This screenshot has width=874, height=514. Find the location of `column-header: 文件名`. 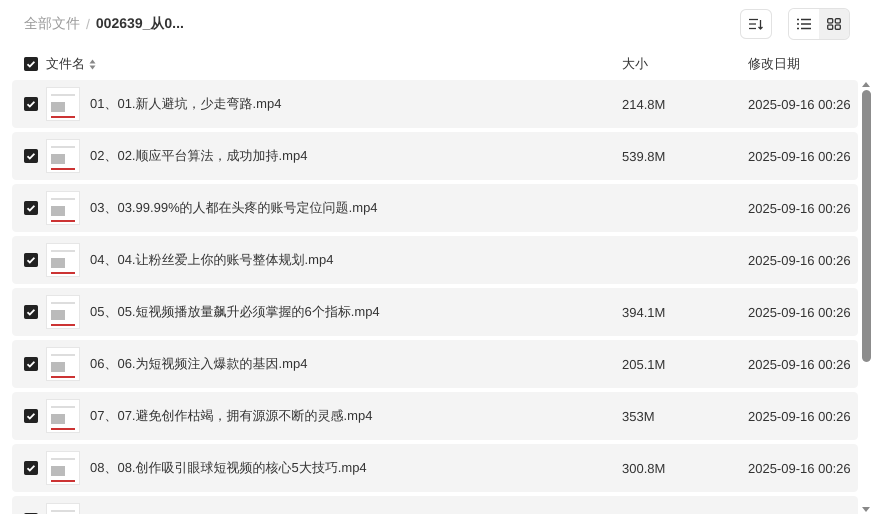

column-header: 文件名 is located at coordinates (65, 64).